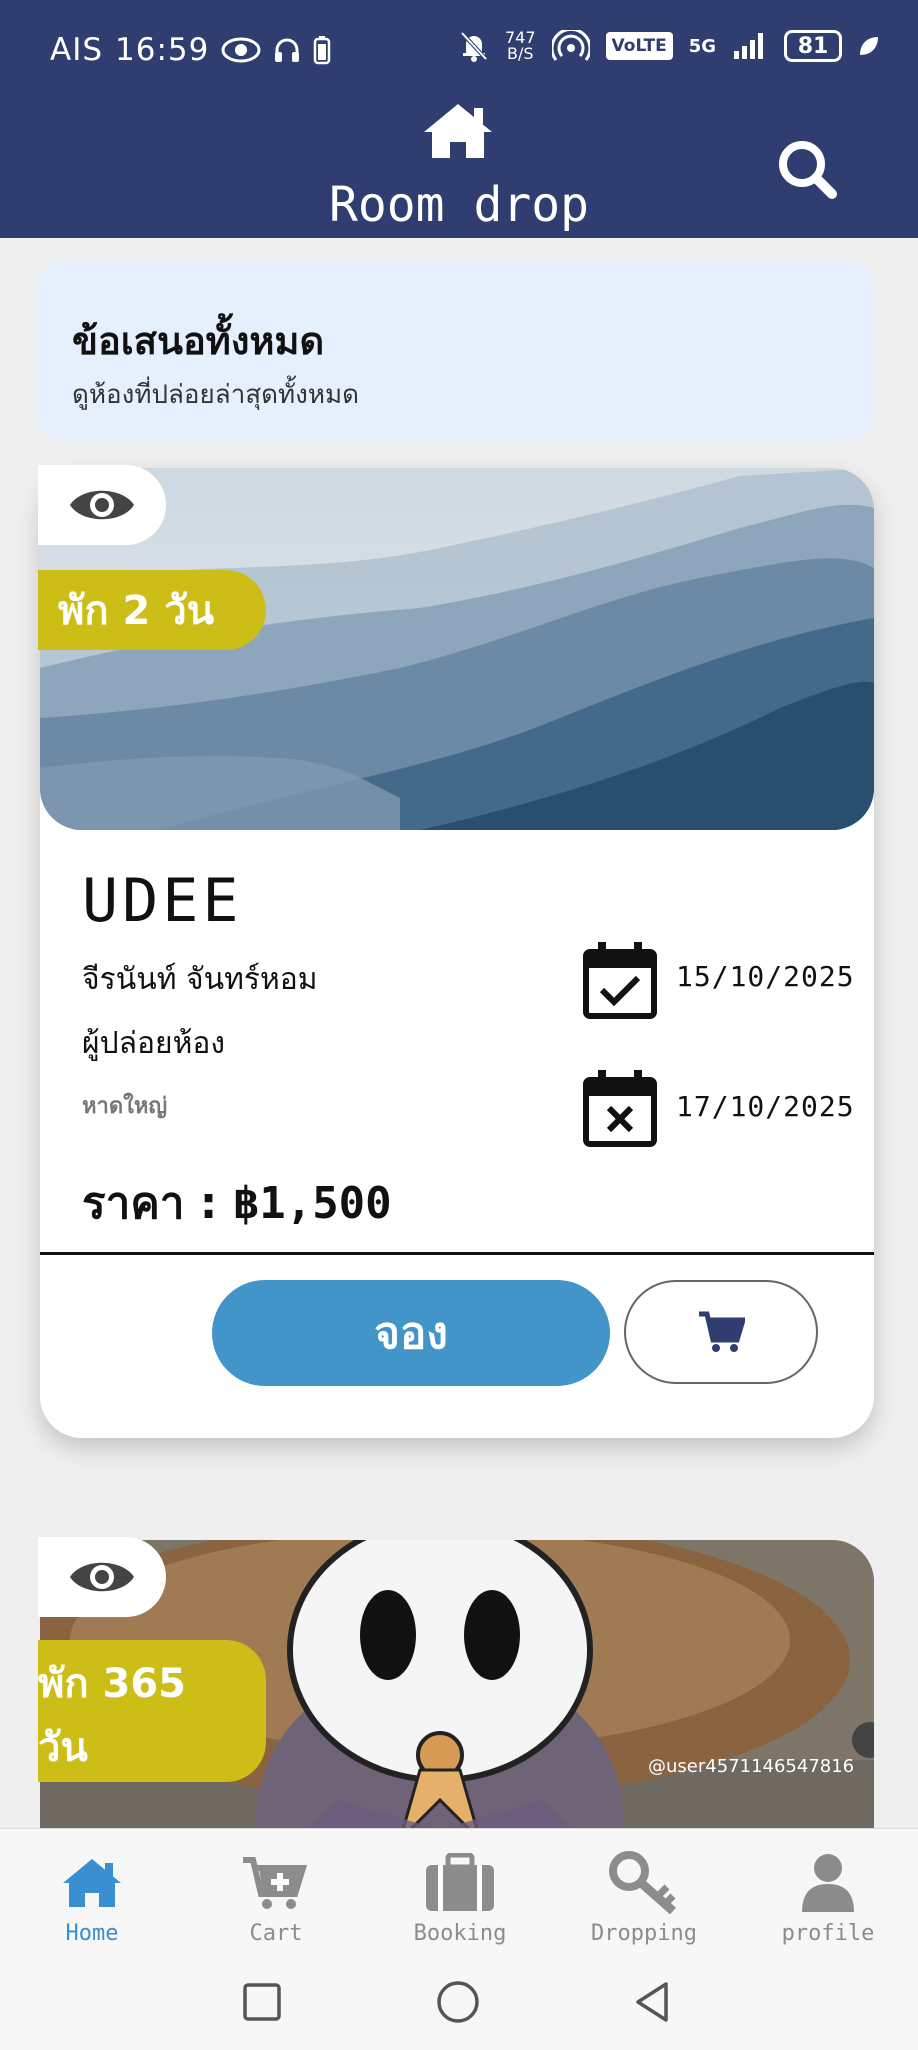 Image resolution: width=918 pixels, height=2050 pixels. Describe the element at coordinates (92, 1933) in the screenshot. I see `nav-home-label: Home` at that location.